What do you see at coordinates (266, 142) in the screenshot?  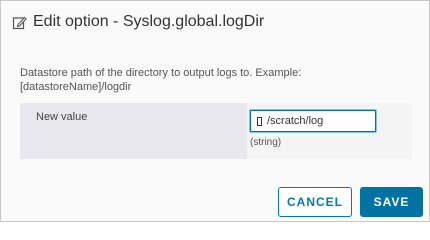 I see `value-type-hint: (string)` at bounding box center [266, 142].